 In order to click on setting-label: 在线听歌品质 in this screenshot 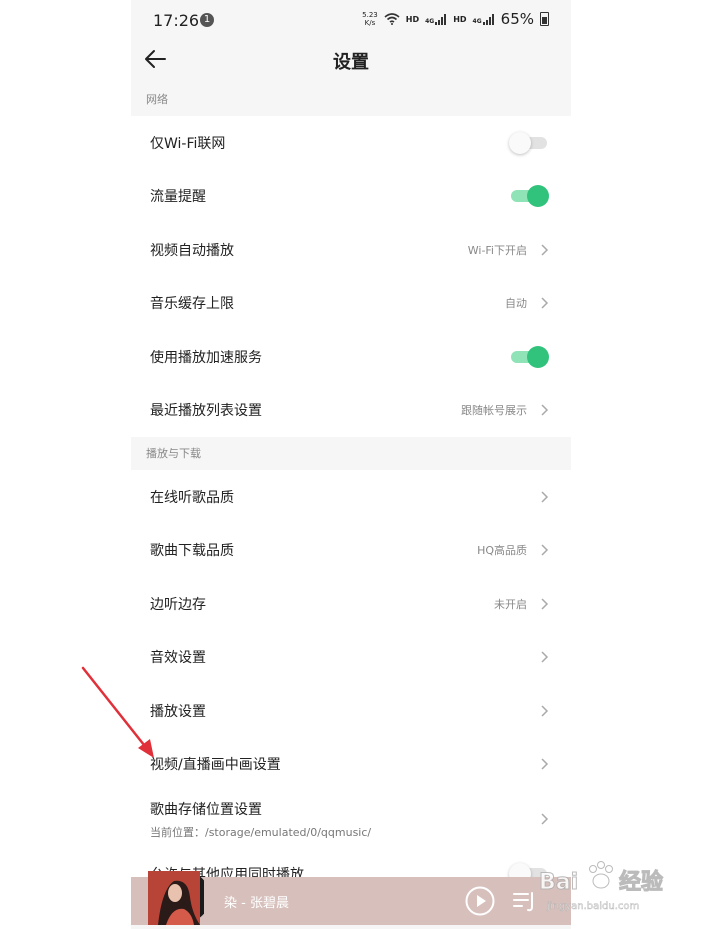, I will do `click(192, 497)`.